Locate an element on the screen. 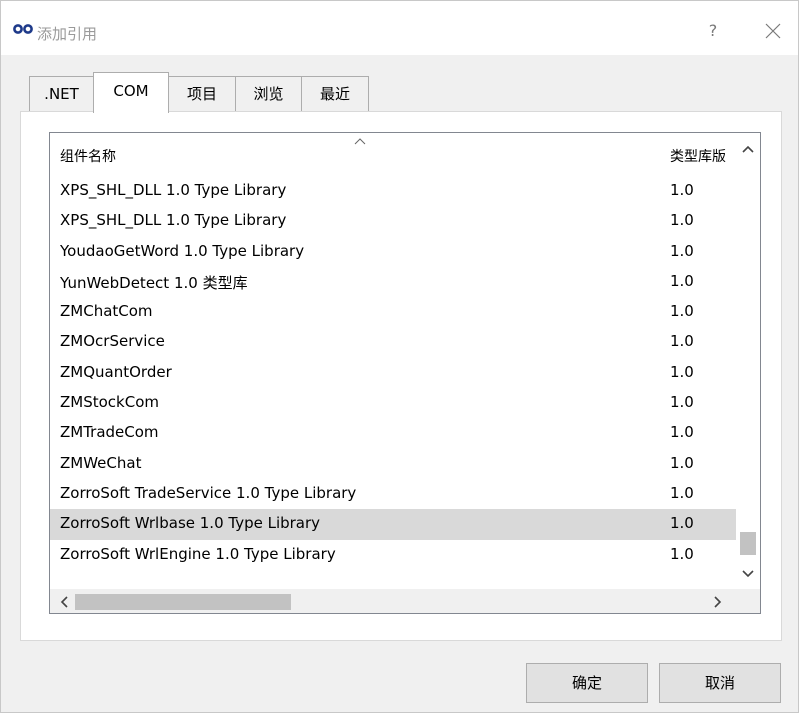  tab-browse: 浏览 is located at coordinates (268, 94).